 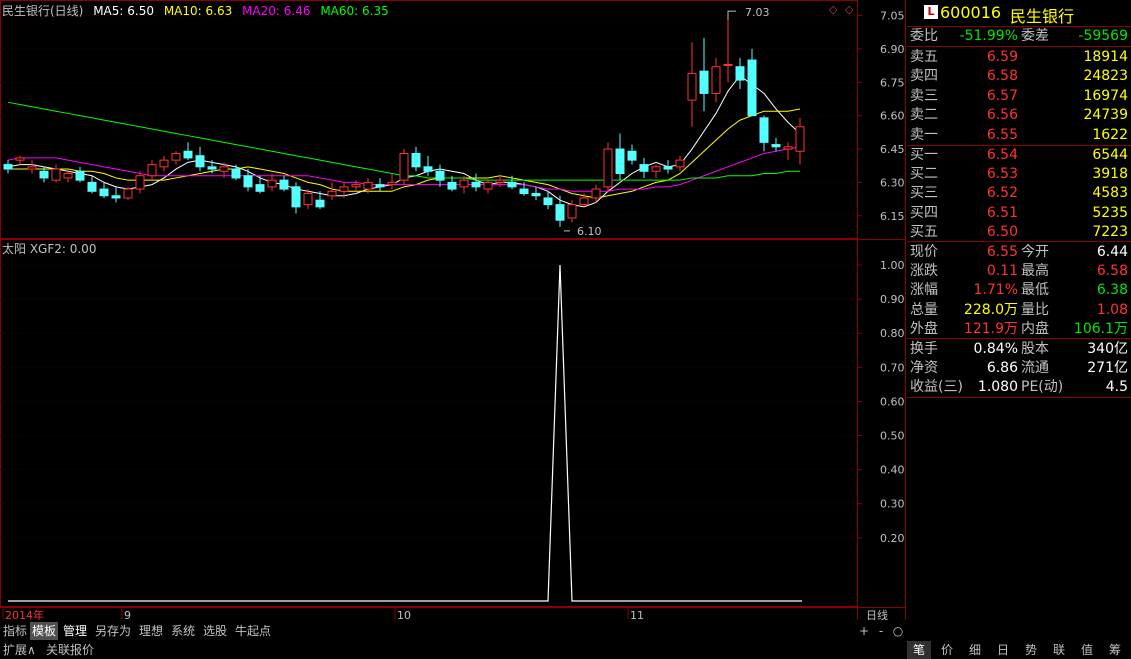 What do you see at coordinates (70, 650) in the screenshot?
I see `related-quotes-button: 关联报价` at bounding box center [70, 650].